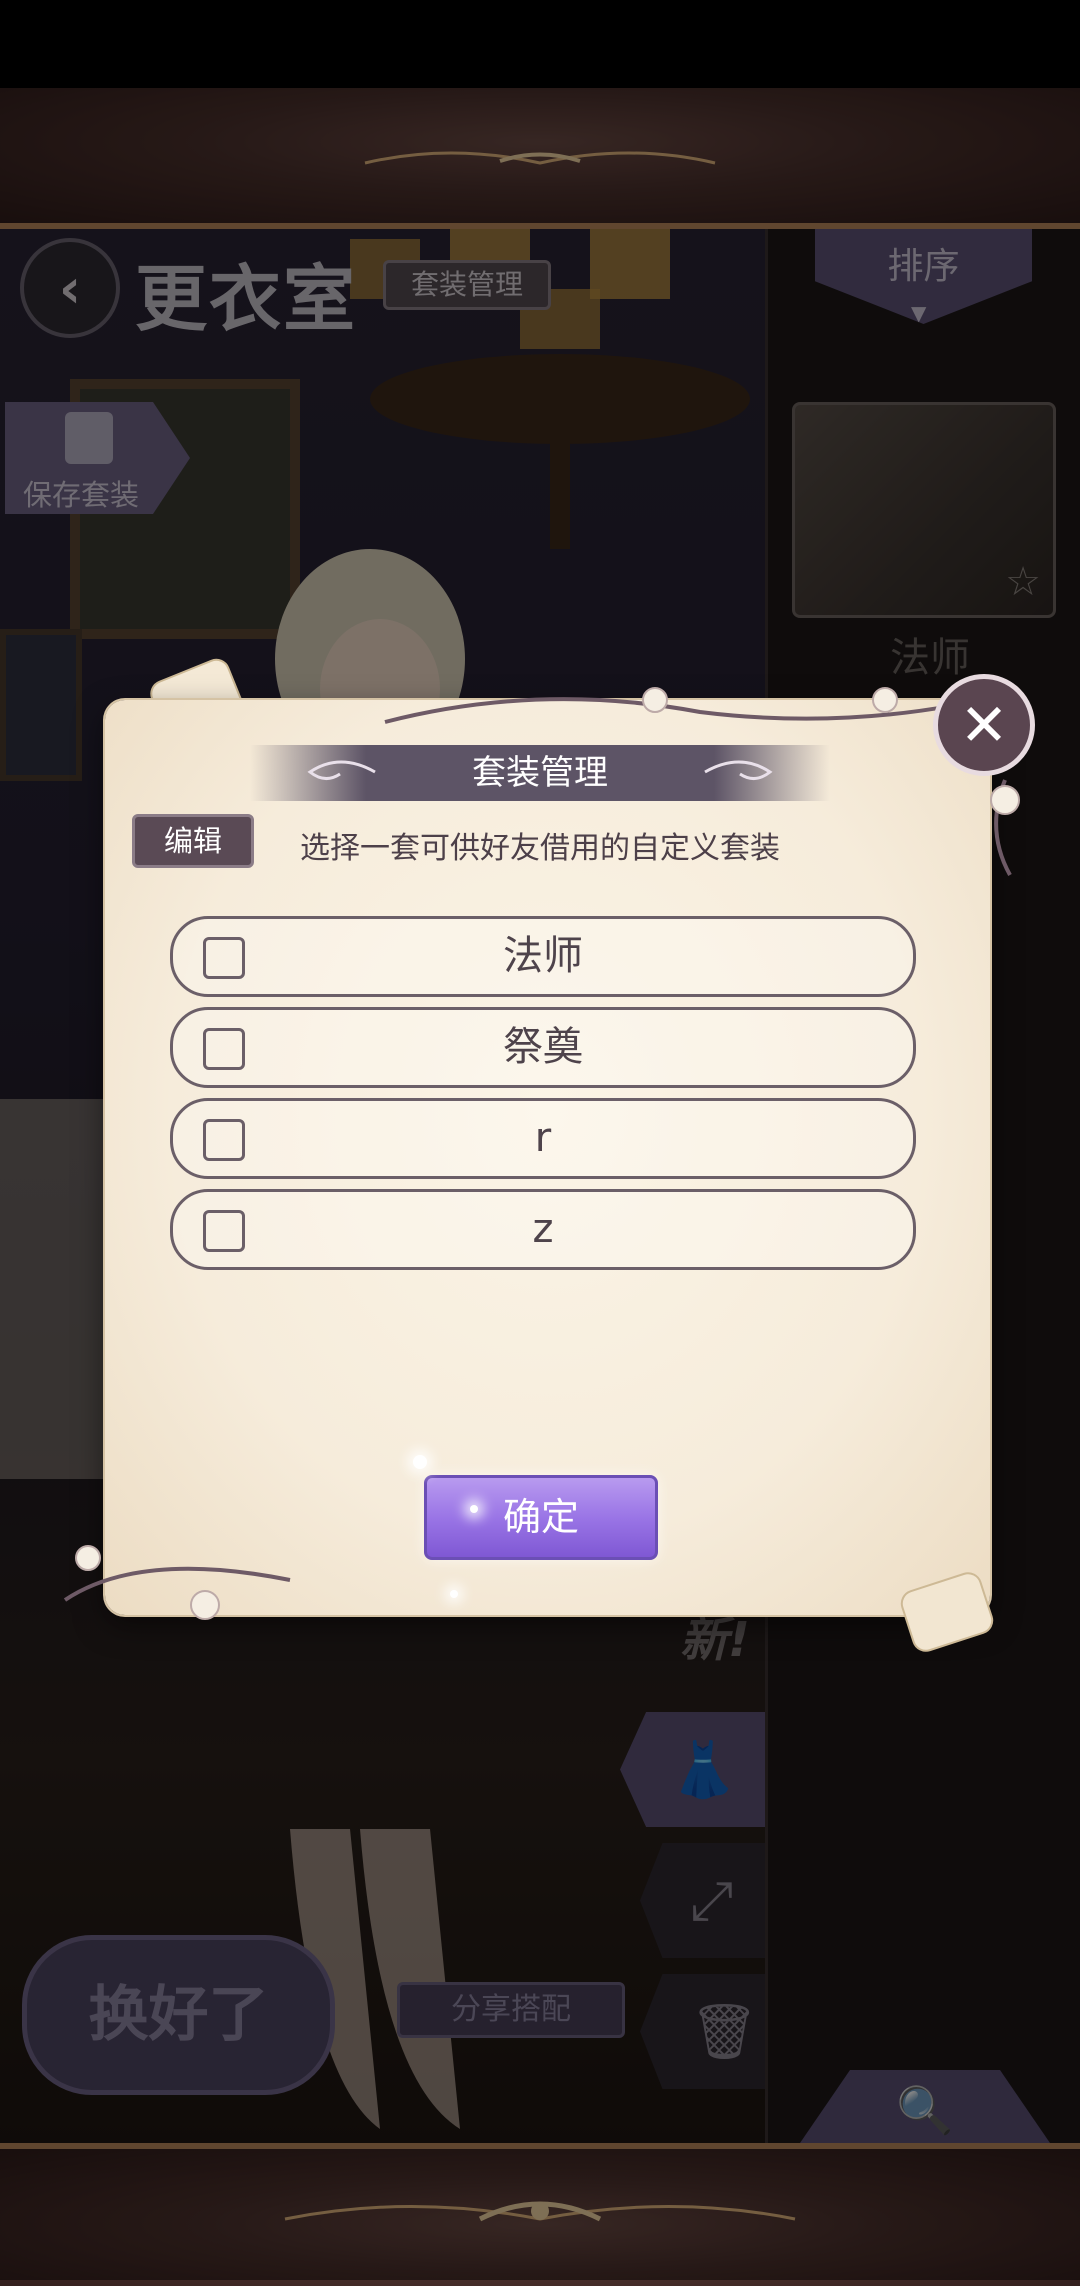  I want to click on dialog-hint: 选择一套可供好友借用的自定义套装, so click(540, 848).